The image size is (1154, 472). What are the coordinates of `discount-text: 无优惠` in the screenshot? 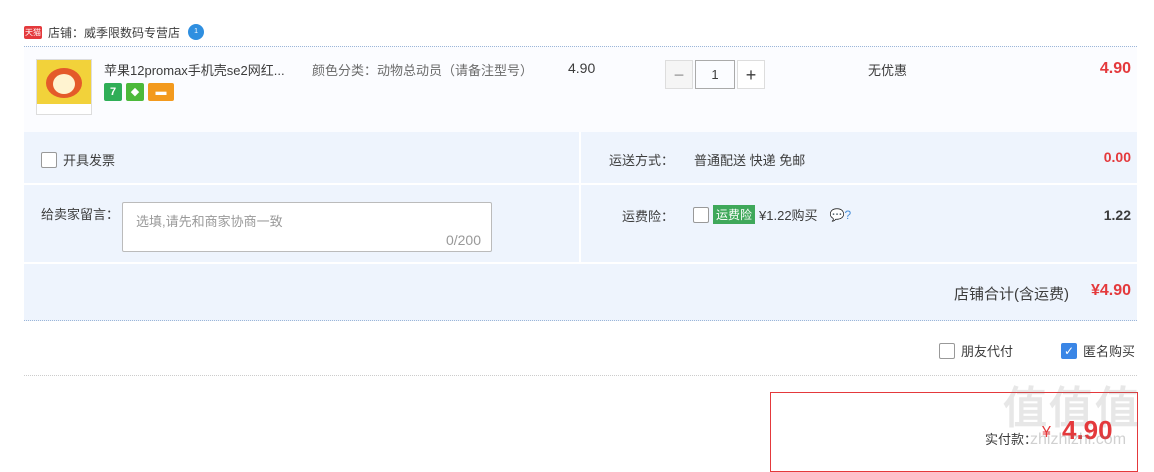 It's located at (888, 70).